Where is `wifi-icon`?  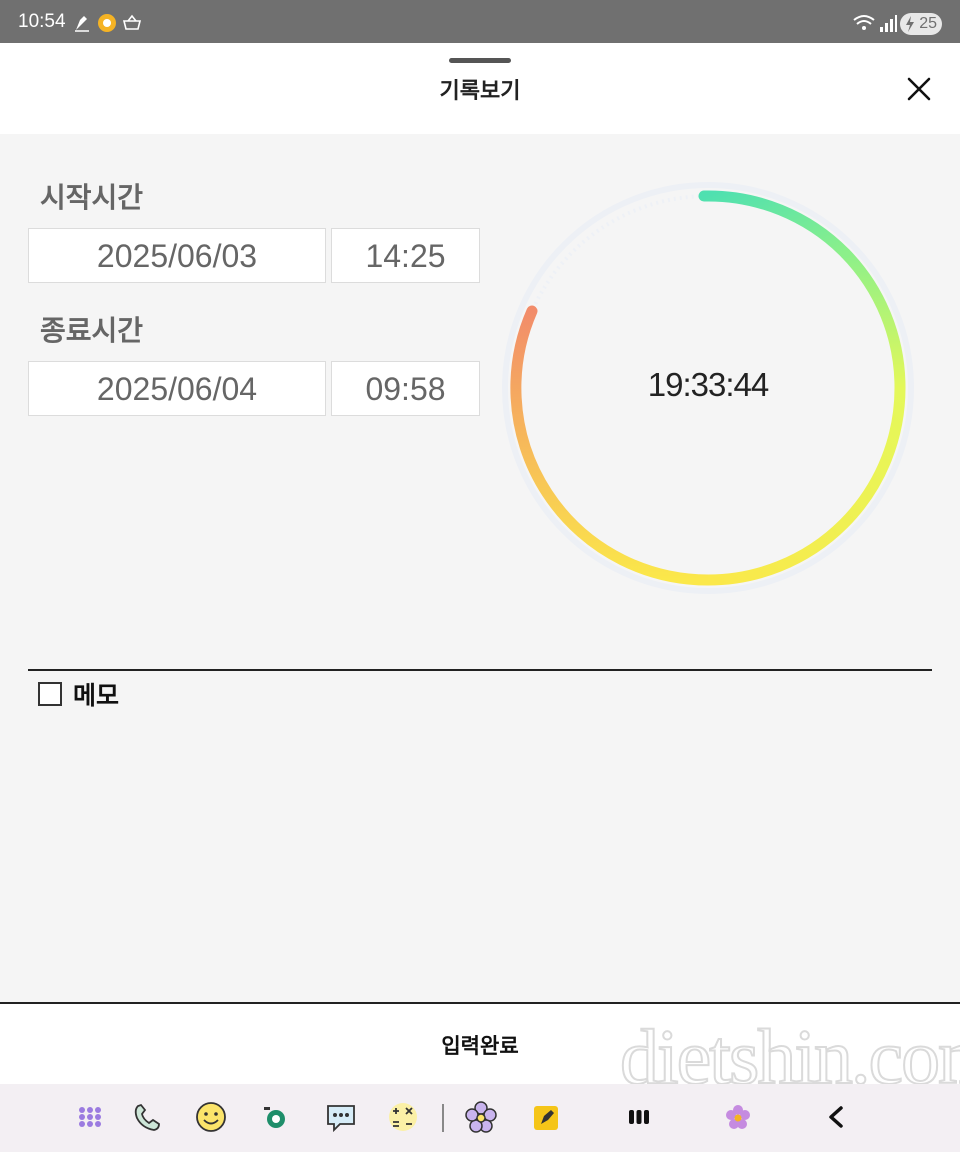 wifi-icon is located at coordinates (864, 22).